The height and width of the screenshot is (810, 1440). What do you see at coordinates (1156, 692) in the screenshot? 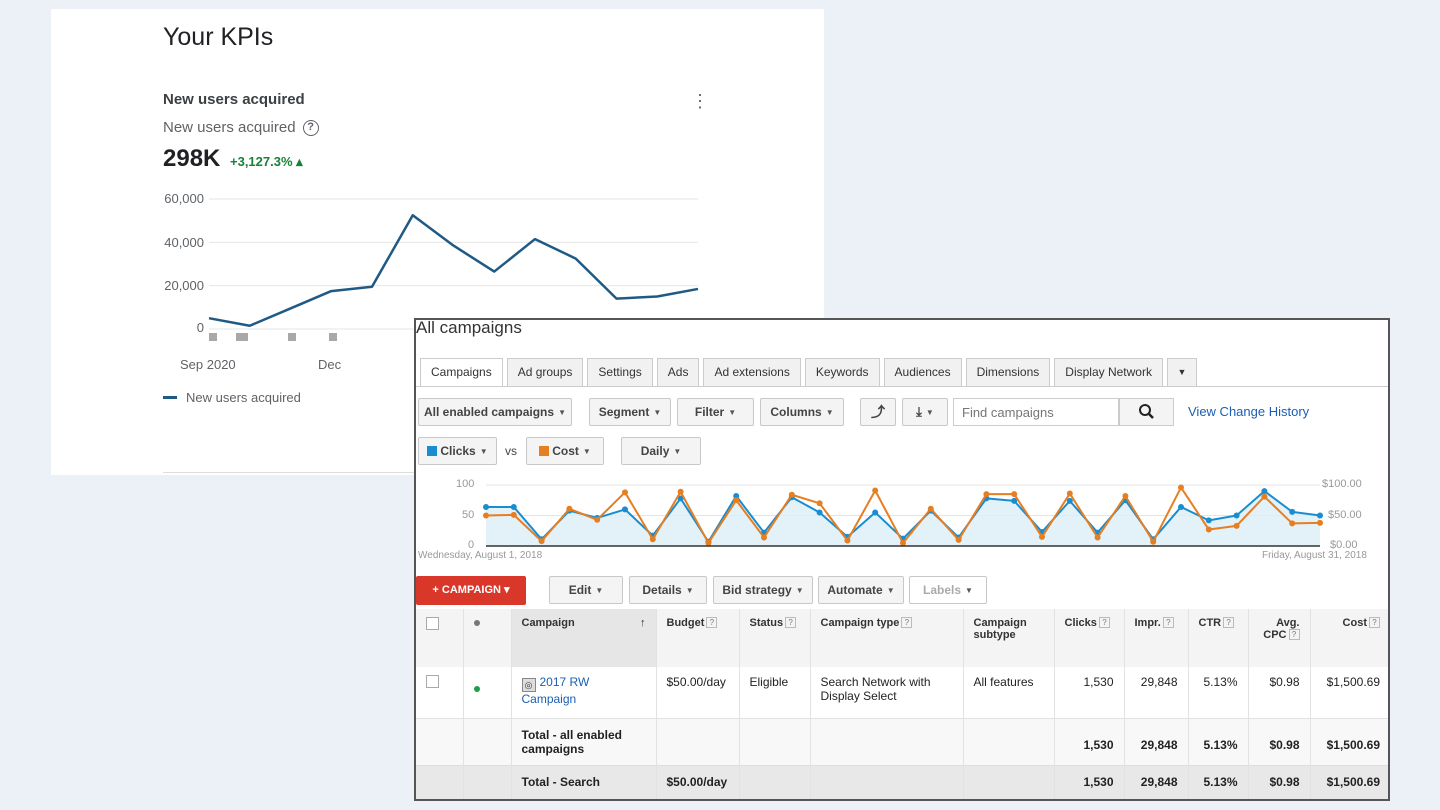
I see `row-impr-cell: 29,848` at bounding box center [1156, 692].